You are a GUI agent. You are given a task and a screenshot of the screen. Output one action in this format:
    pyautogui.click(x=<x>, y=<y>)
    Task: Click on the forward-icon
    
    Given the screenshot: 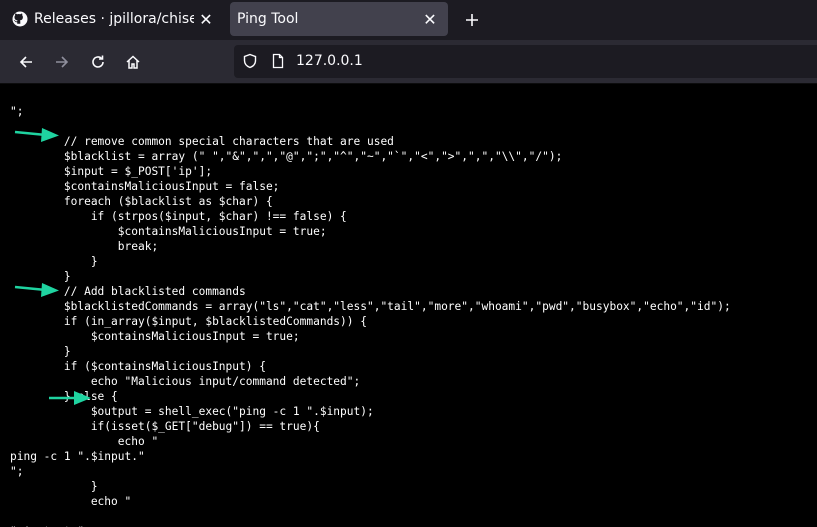 What is the action you would take?
    pyautogui.click(x=62, y=62)
    